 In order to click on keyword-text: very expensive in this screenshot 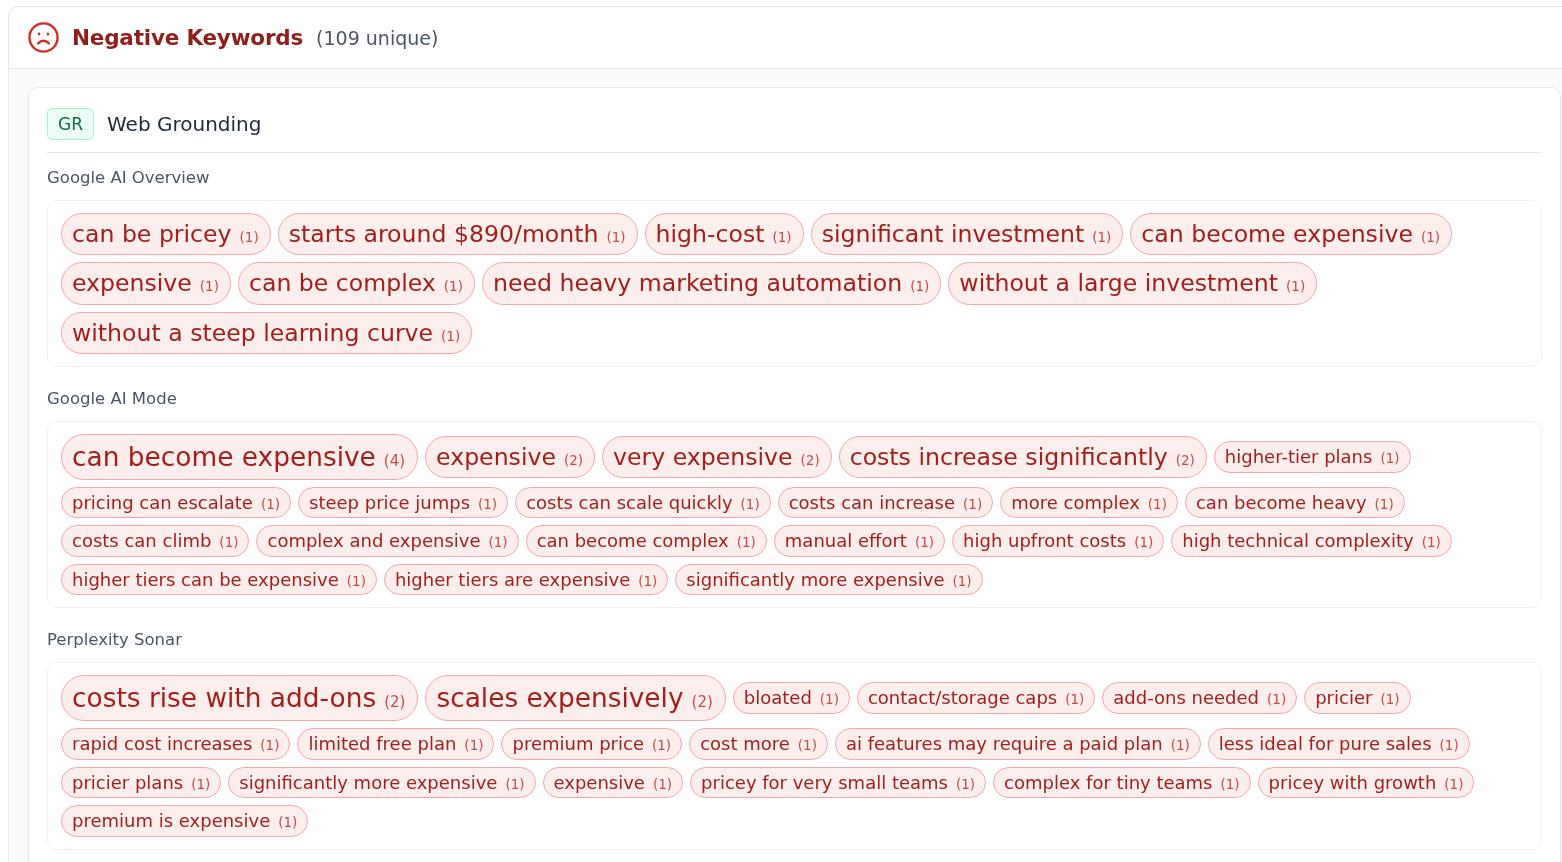, I will do `click(703, 456)`.